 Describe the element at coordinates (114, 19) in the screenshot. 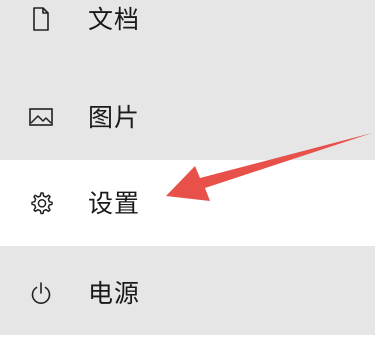

I see `menu-item-label: 文档` at that location.